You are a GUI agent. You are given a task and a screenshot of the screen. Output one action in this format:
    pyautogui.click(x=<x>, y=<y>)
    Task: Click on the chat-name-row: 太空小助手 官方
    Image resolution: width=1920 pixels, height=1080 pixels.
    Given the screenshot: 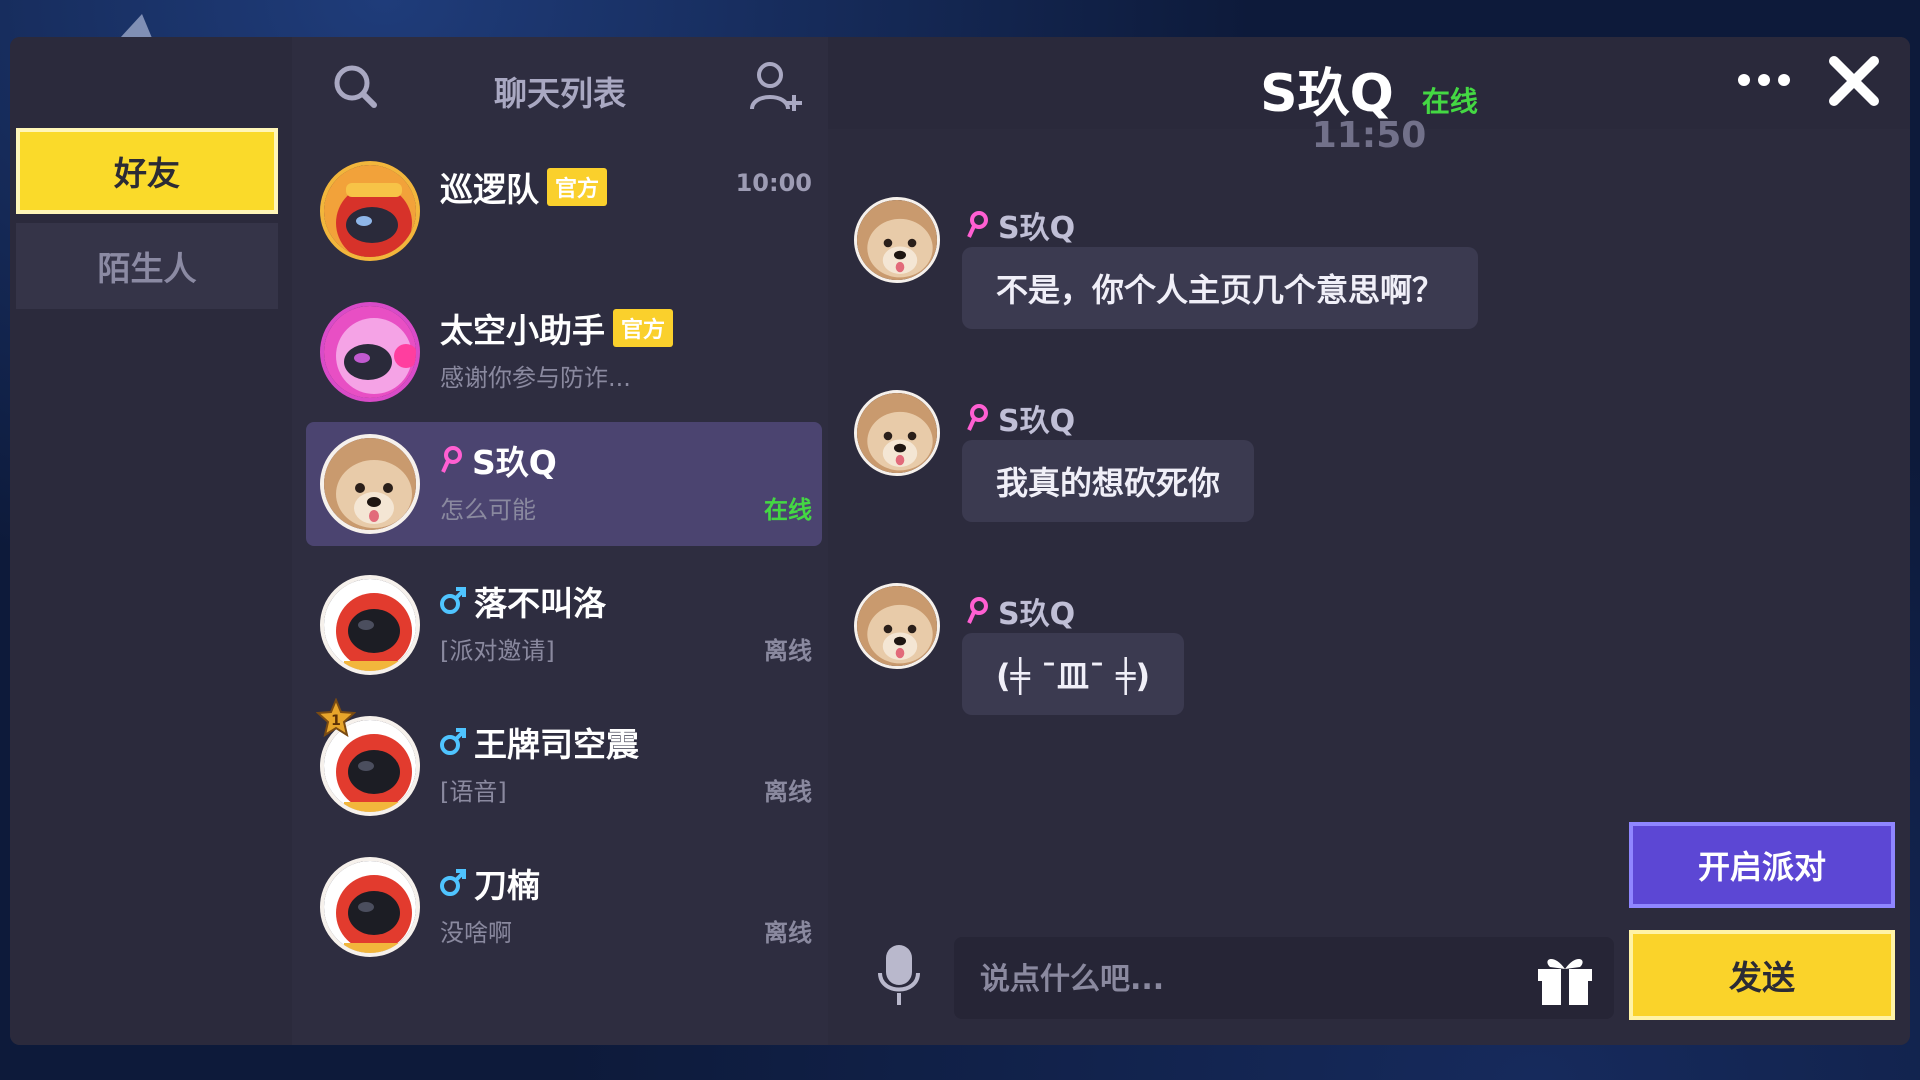 What is the action you would take?
    pyautogui.click(x=557, y=328)
    